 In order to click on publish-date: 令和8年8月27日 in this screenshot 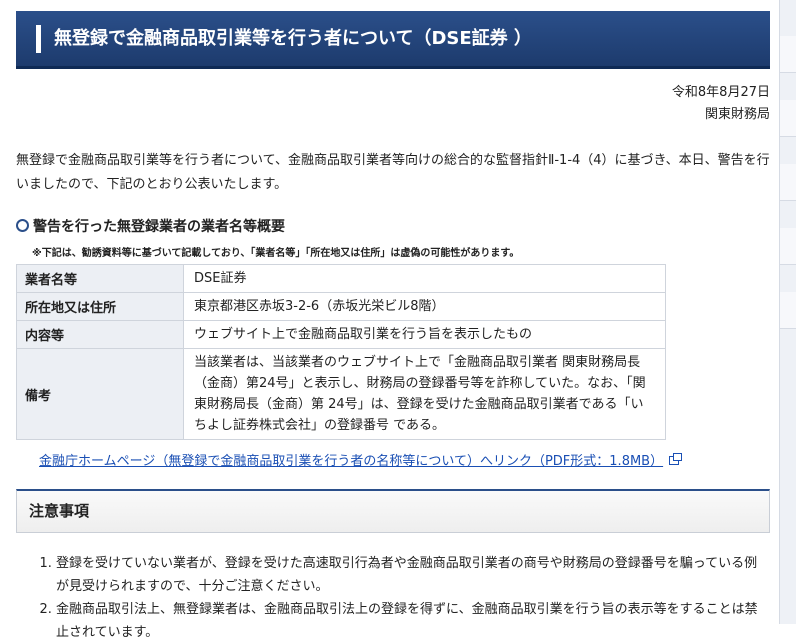, I will do `click(720, 92)`.